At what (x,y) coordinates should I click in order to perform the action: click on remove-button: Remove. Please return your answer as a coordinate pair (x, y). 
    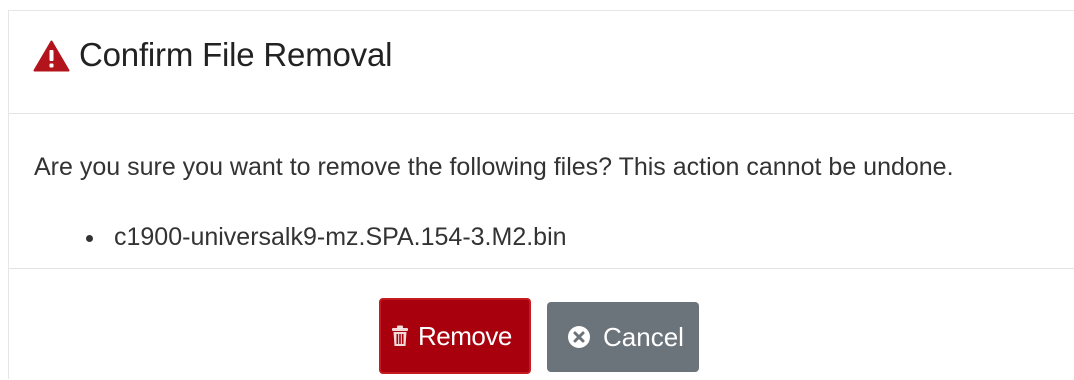
    Looking at the image, I should click on (455, 336).